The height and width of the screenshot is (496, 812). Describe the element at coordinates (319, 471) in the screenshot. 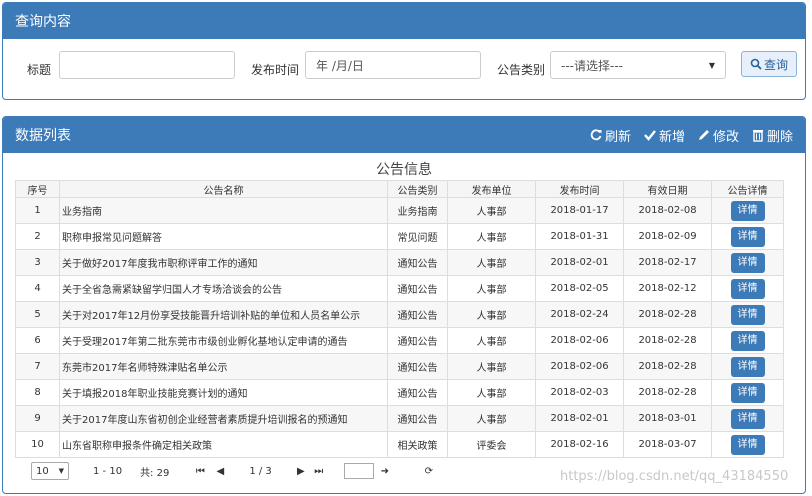

I see `last-page-icon: ⏭` at that location.